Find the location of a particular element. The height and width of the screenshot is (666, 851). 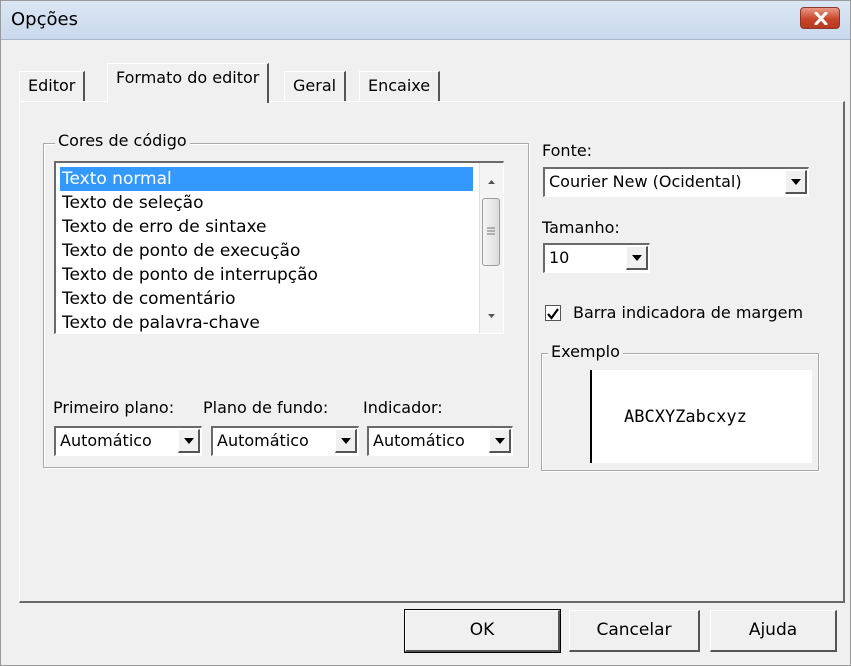

code-colors-group-label: Cores de código is located at coordinates (122, 140).